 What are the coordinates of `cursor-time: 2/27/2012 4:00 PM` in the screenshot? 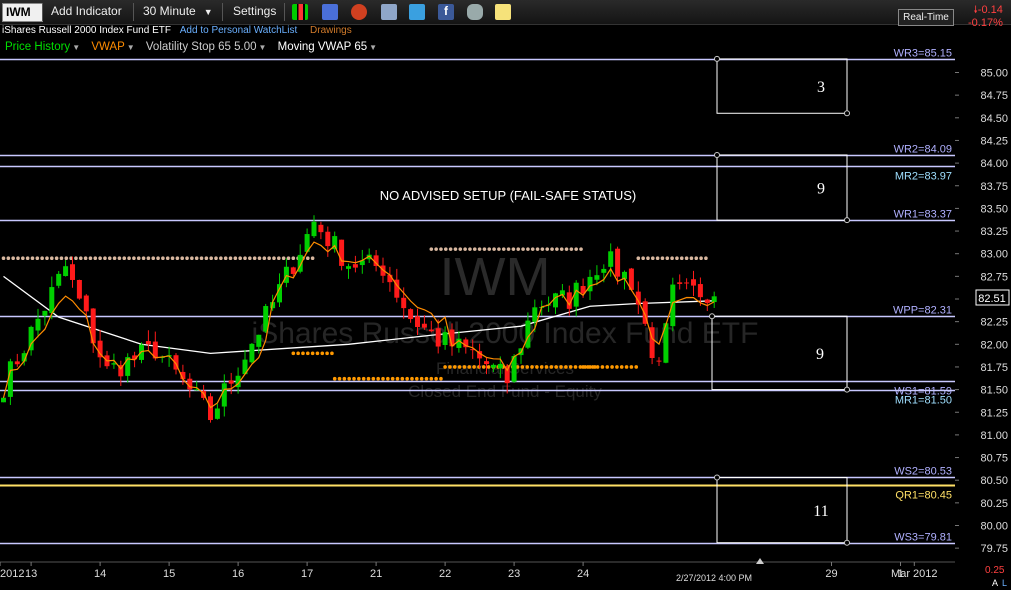 It's located at (714, 578).